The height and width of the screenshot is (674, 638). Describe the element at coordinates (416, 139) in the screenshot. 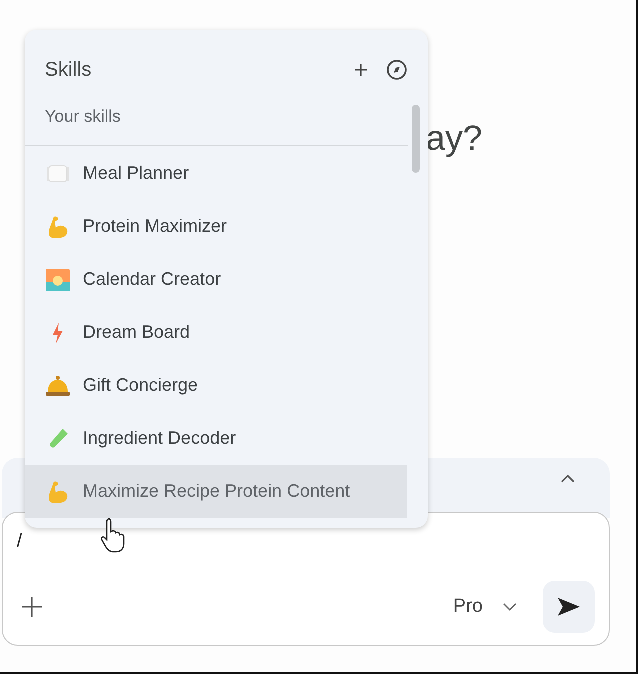

I see `scrollbar` at that location.